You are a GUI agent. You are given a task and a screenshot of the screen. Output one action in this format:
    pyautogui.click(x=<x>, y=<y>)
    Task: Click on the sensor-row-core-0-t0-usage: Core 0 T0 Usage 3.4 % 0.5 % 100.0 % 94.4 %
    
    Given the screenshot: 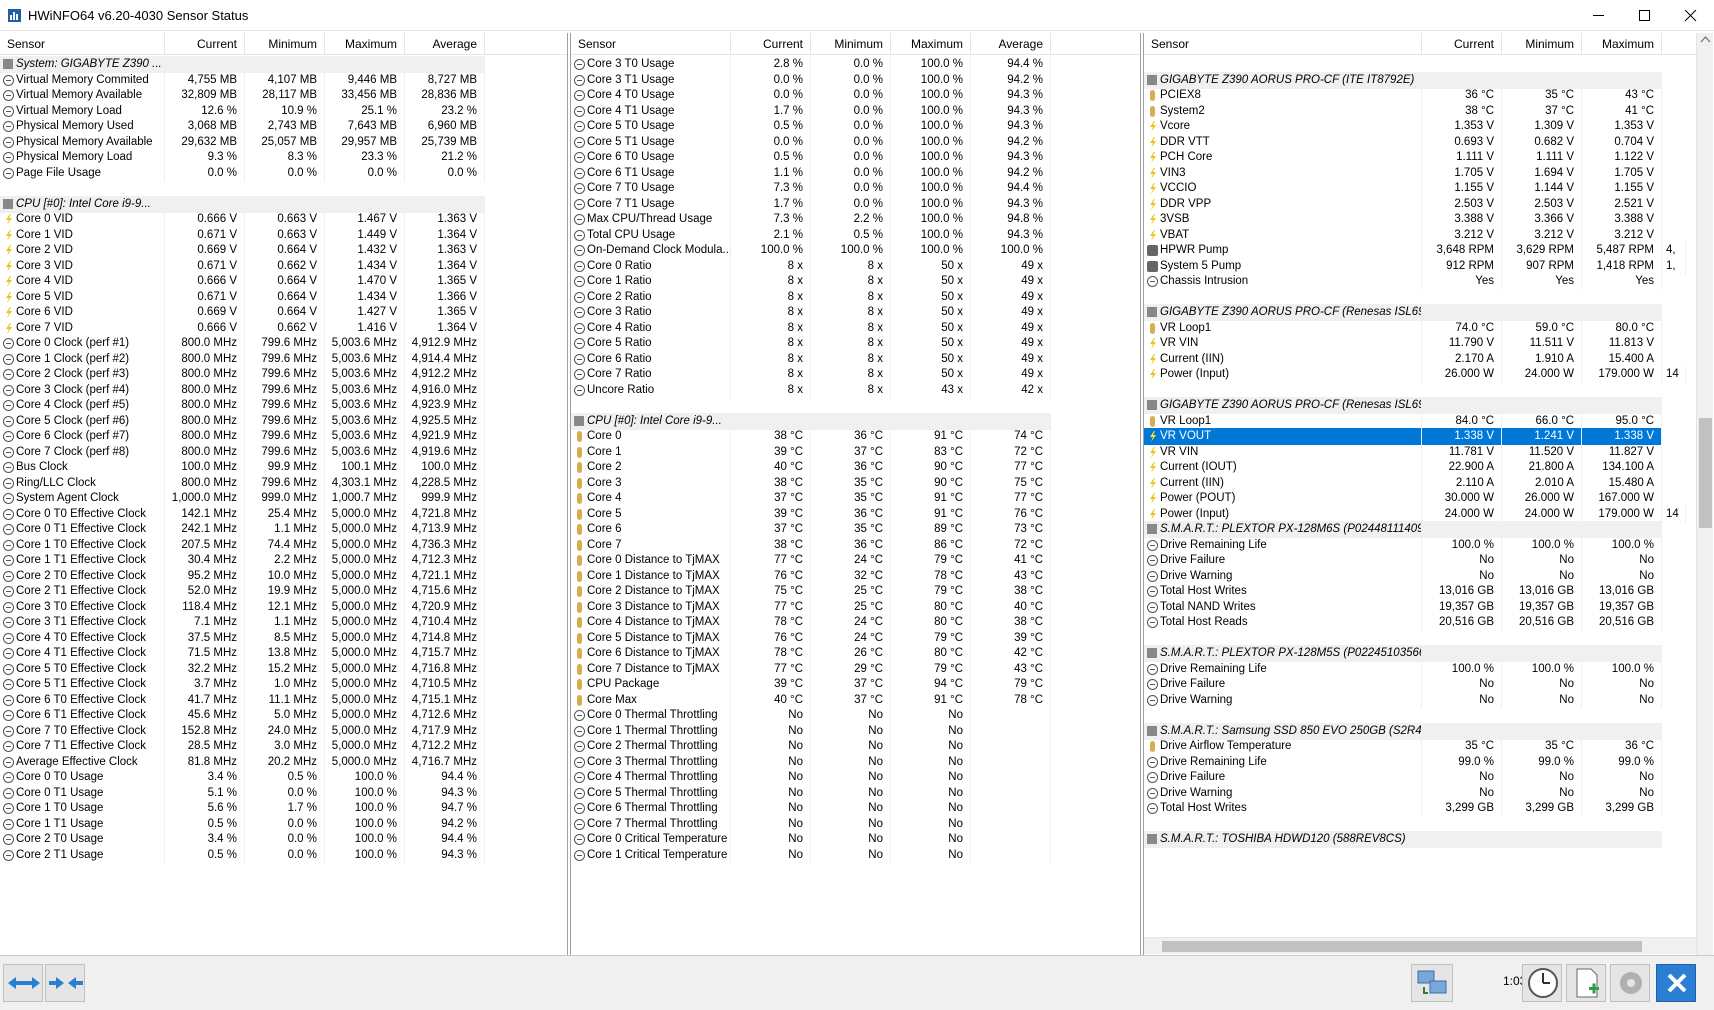 What is the action you would take?
    pyautogui.click(x=242, y=777)
    